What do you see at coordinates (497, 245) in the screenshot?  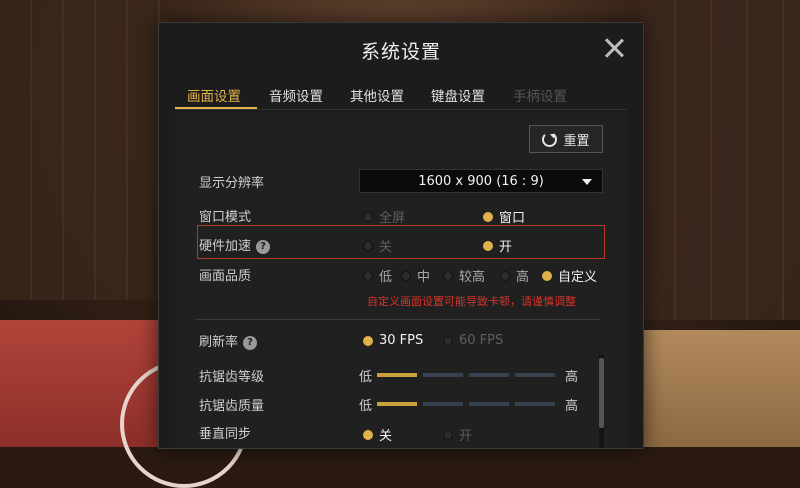 I see `hardware-accel-on: 开` at bounding box center [497, 245].